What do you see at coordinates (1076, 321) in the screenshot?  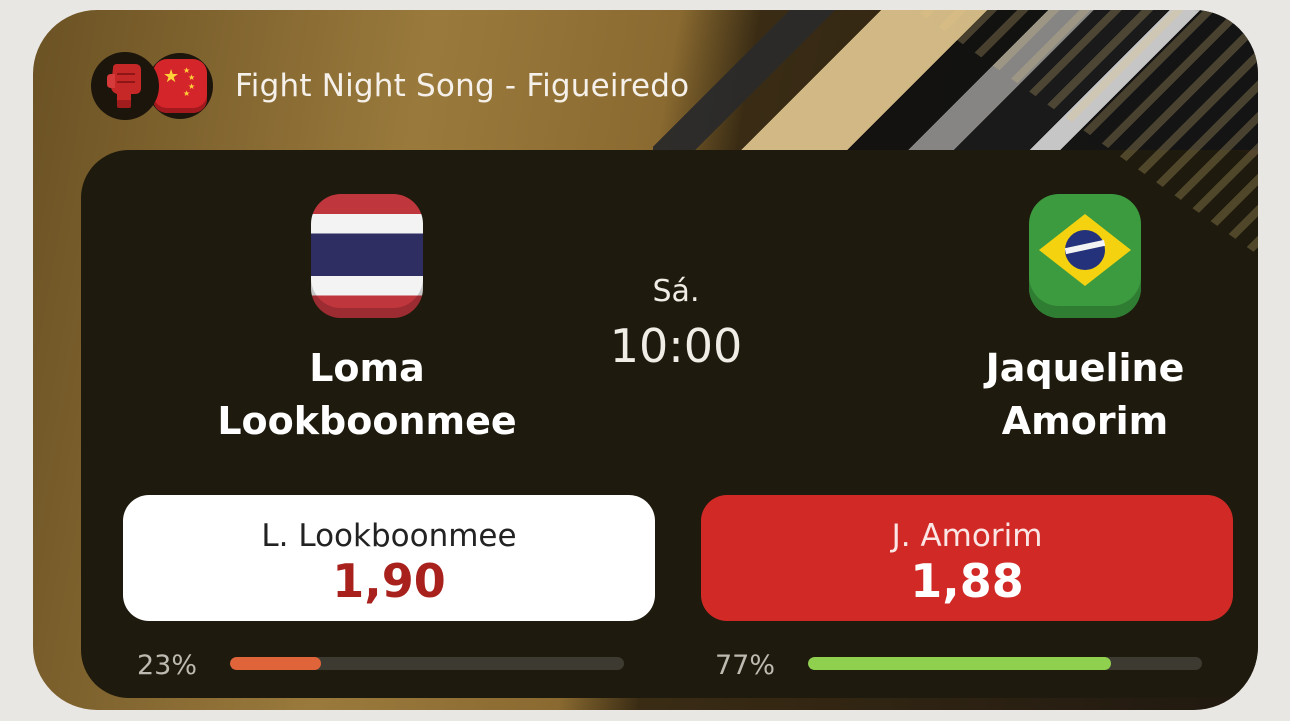 I see `fighter-away: Jaqueline Amorim` at bounding box center [1076, 321].